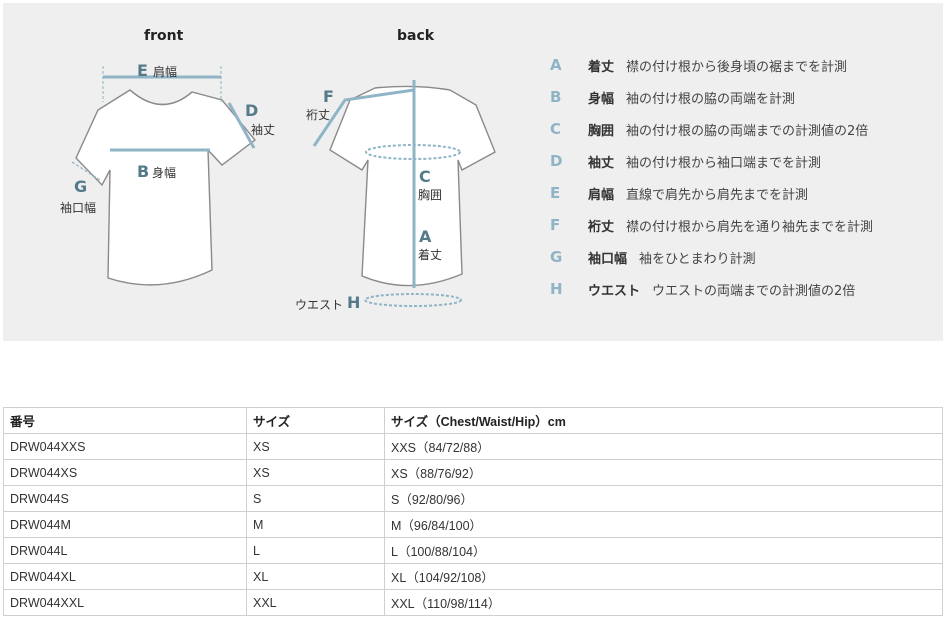  What do you see at coordinates (164, 173) in the screenshot?
I see `label-B-text: 身幅` at bounding box center [164, 173].